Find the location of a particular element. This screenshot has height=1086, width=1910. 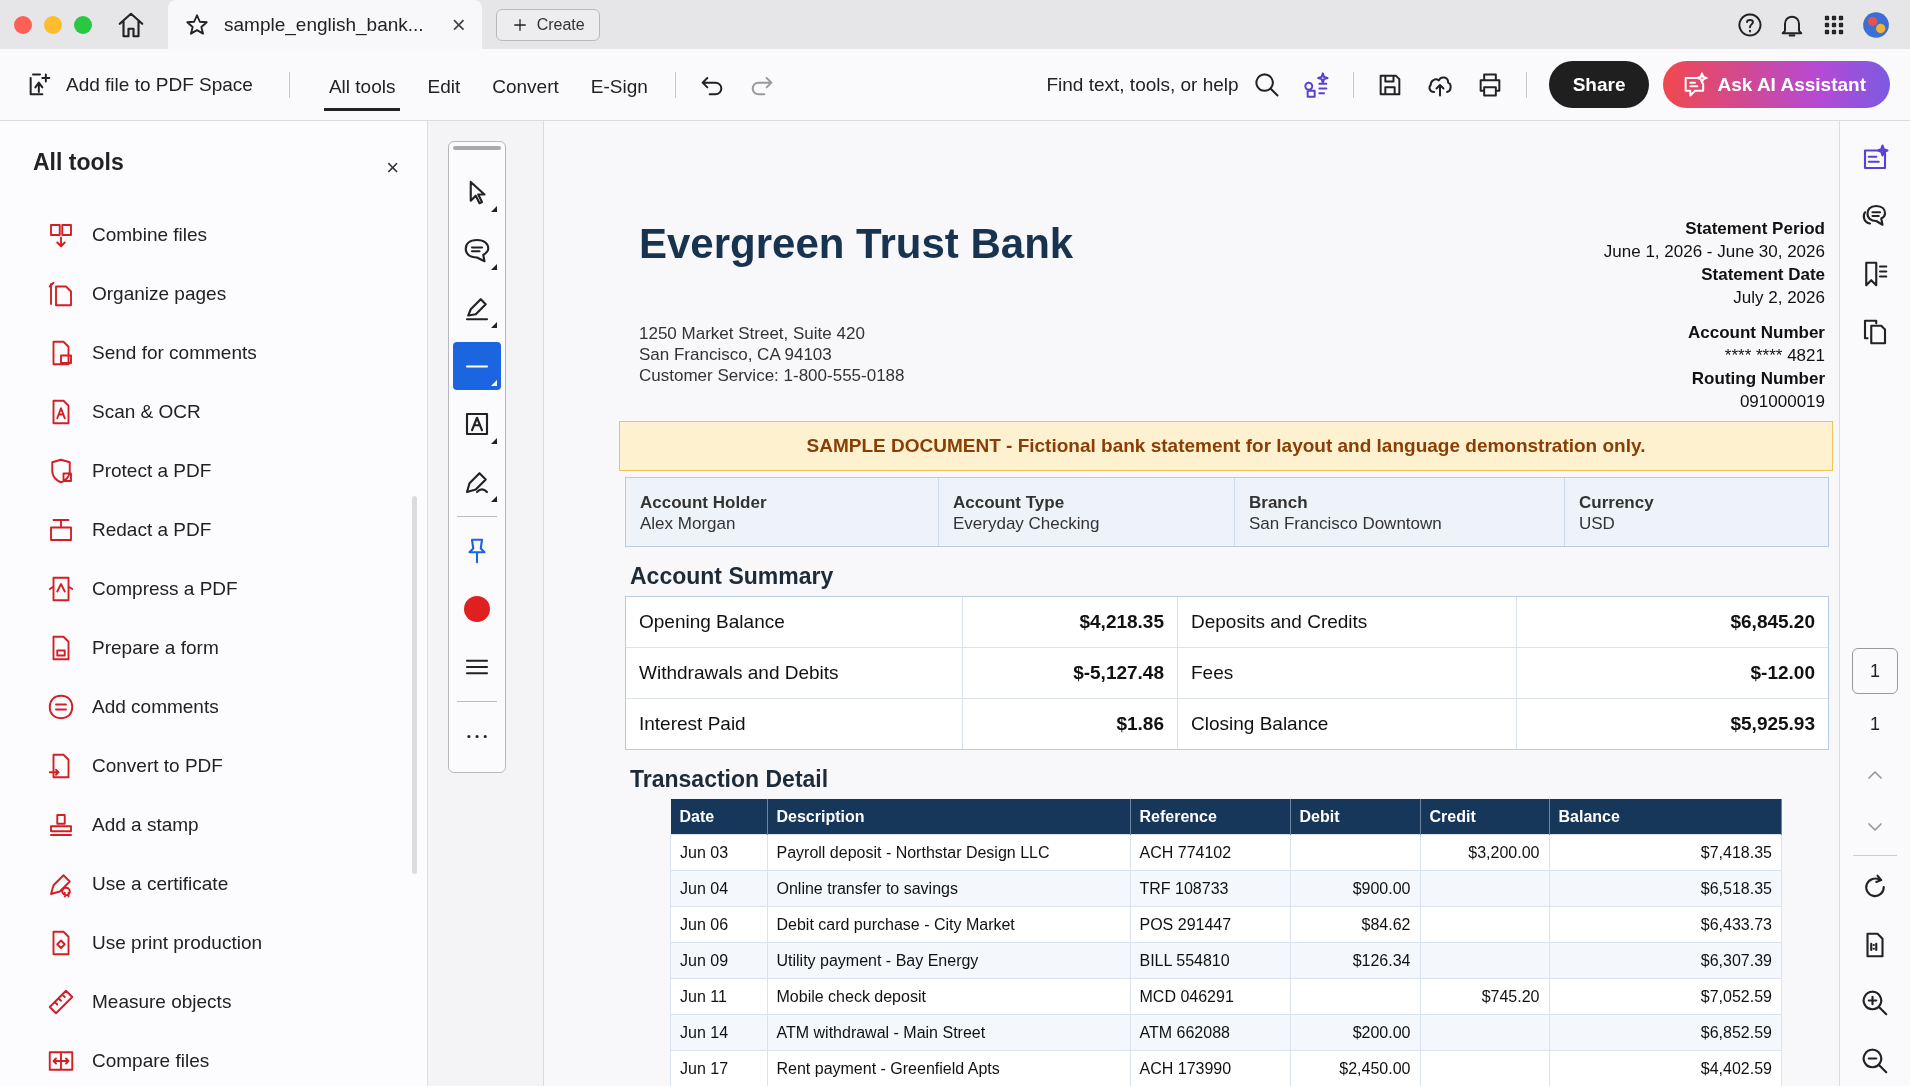

section-heading: Account Summary is located at coordinates (732, 576).